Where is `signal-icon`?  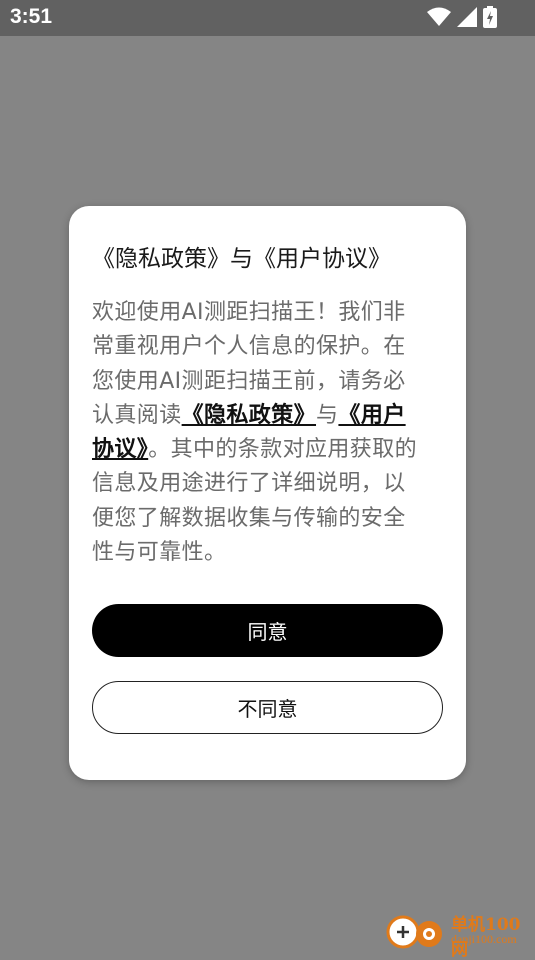
signal-icon is located at coordinates (467, 17).